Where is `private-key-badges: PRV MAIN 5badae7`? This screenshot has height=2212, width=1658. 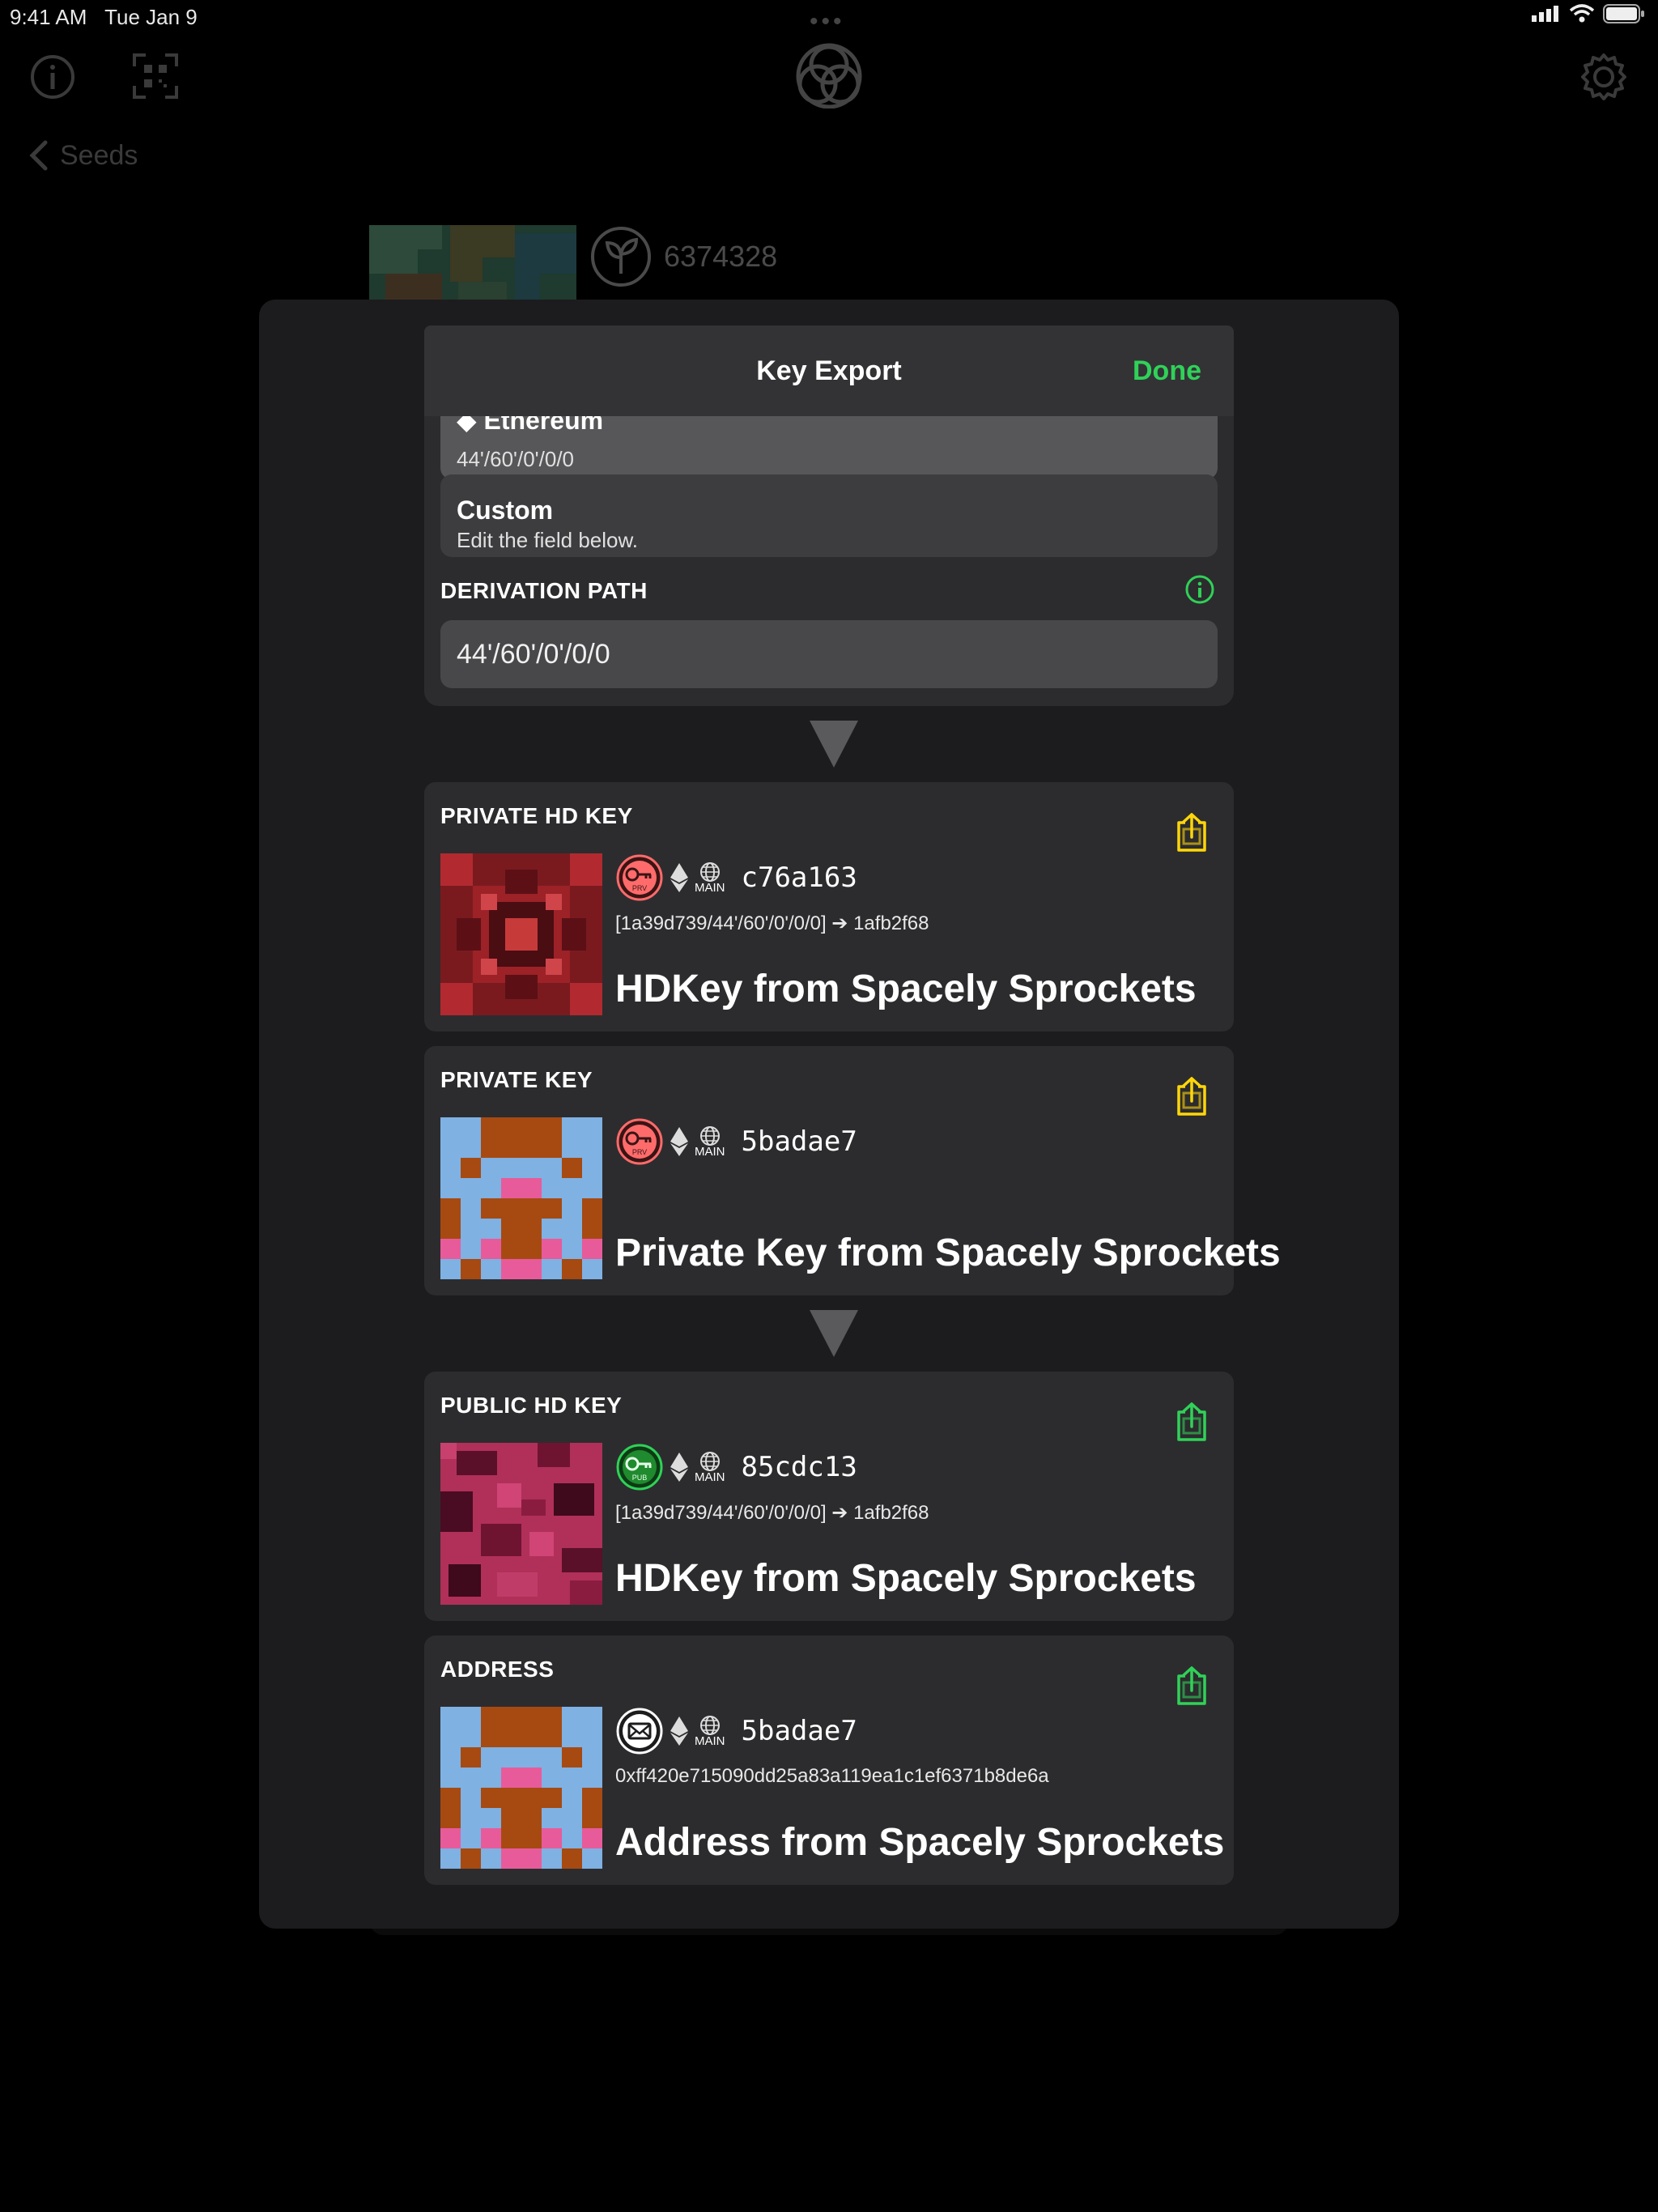 private-key-badges: PRV MAIN 5badae7 is located at coordinates (736, 1142).